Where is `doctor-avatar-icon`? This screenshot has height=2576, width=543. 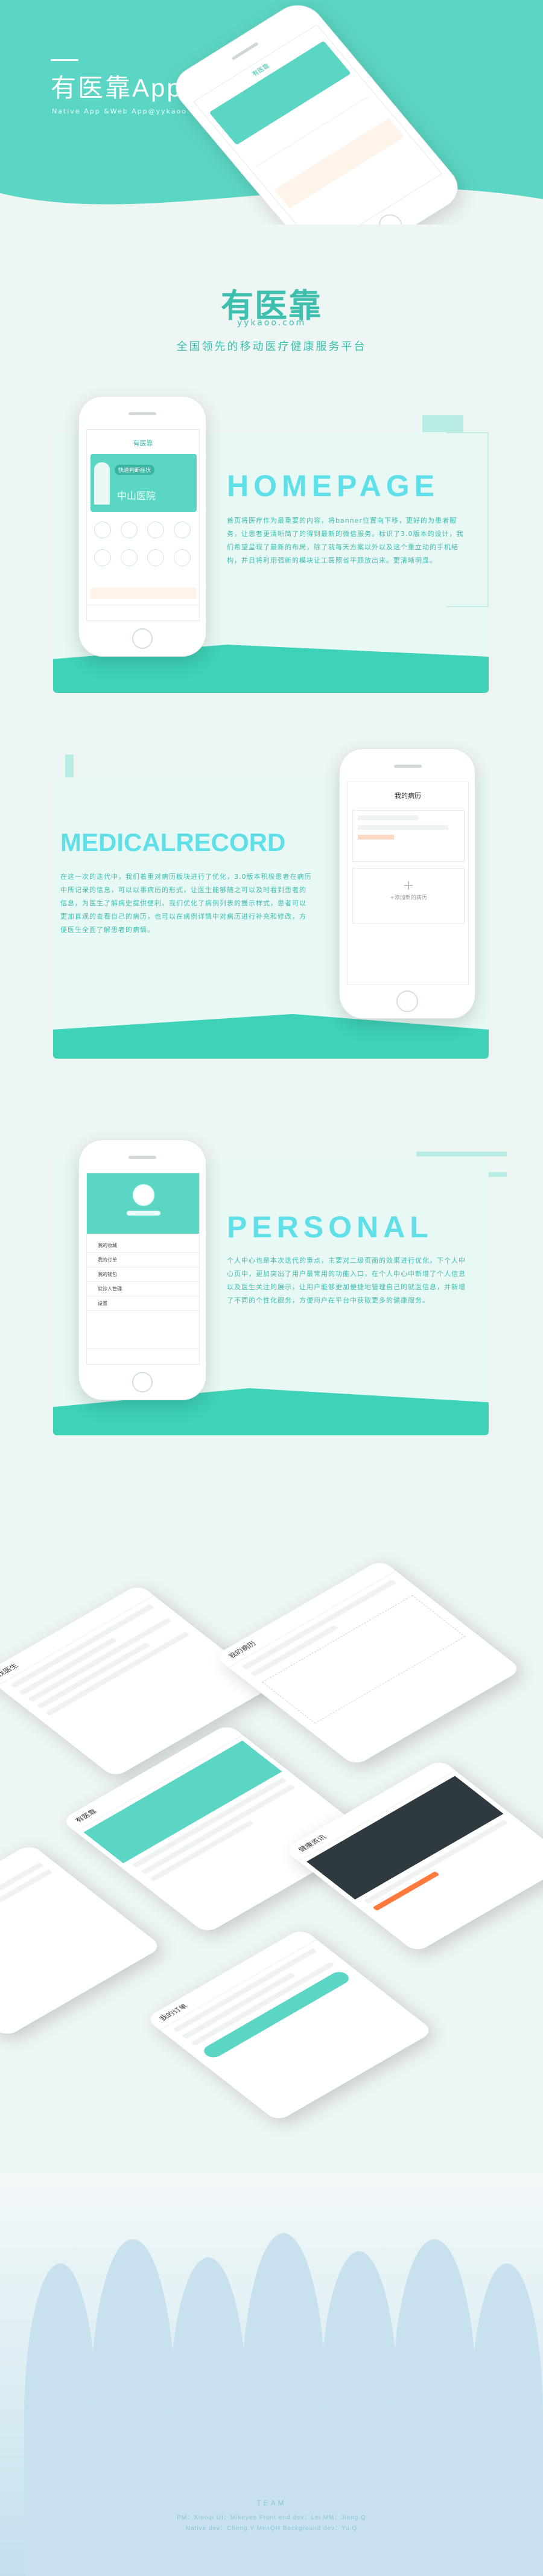 doctor-avatar-icon is located at coordinates (102, 483).